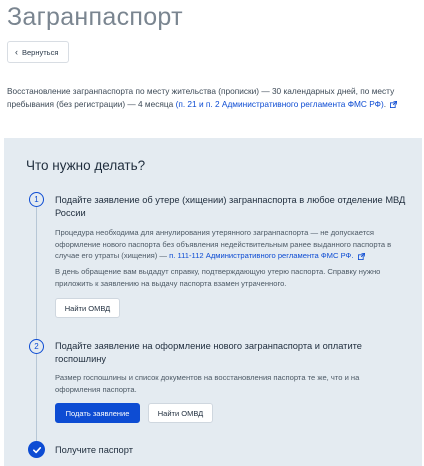 Image resolution: width=424 pixels, height=466 pixels. Describe the element at coordinates (94, 450) in the screenshot. I see `step-3-title: Получите паспорт` at that location.